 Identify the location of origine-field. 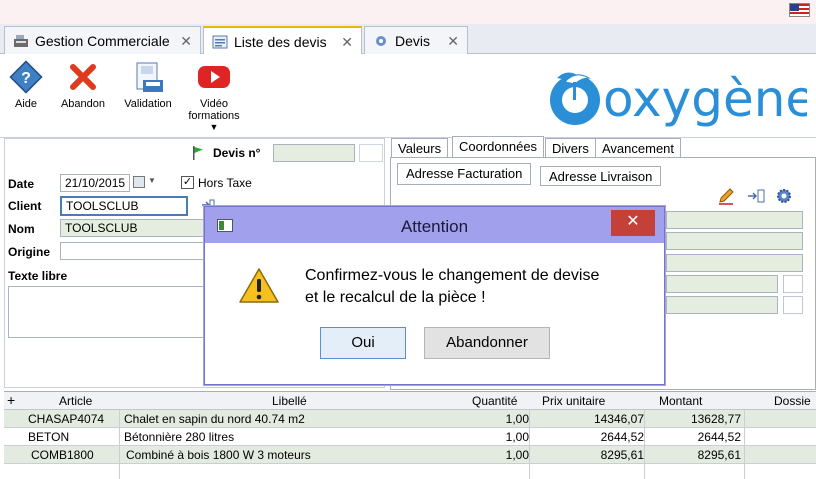
(135, 251).